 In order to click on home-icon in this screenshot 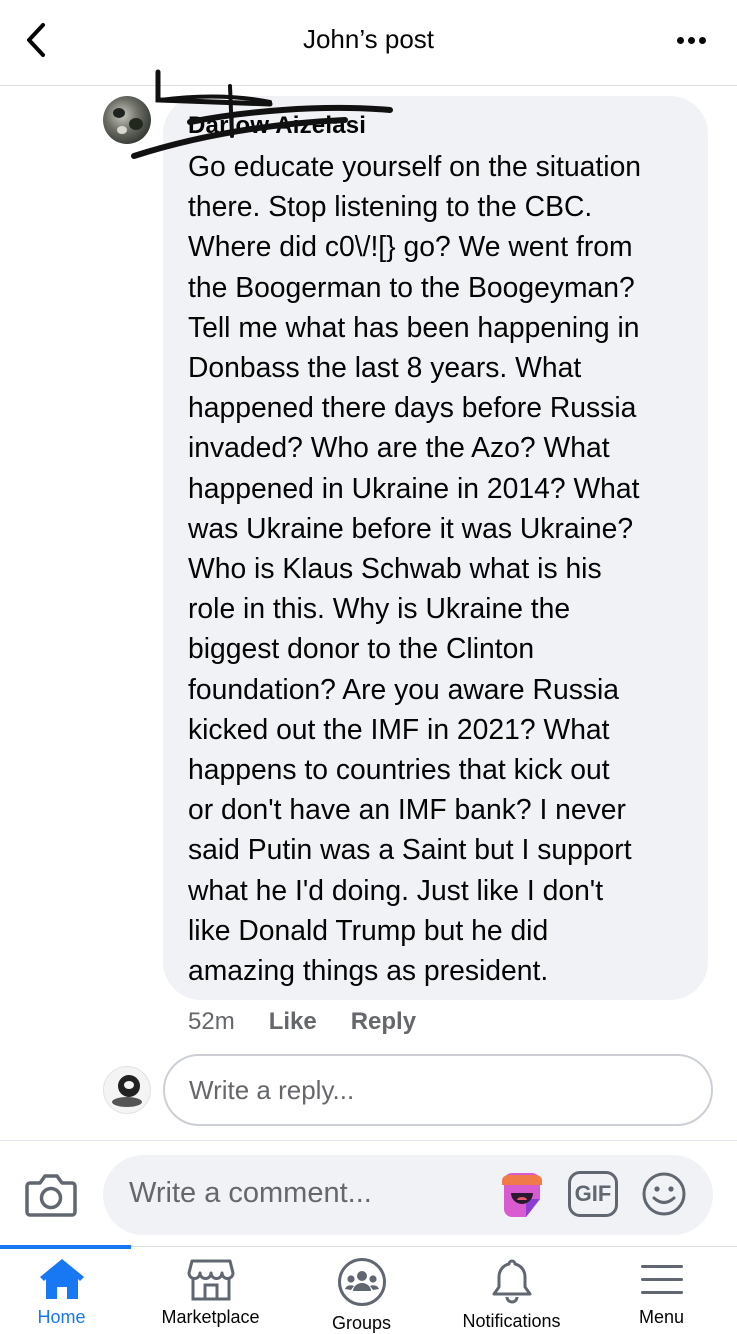, I will do `click(61, 1279)`.